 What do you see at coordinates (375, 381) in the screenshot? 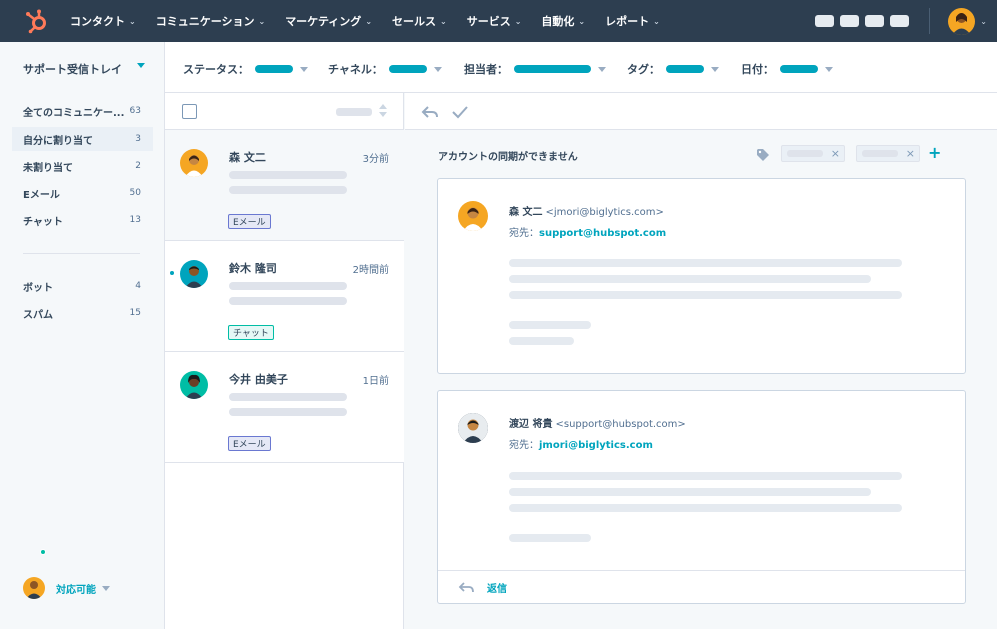
I see `conversation-time: 1日前` at bounding box center [375, 381].